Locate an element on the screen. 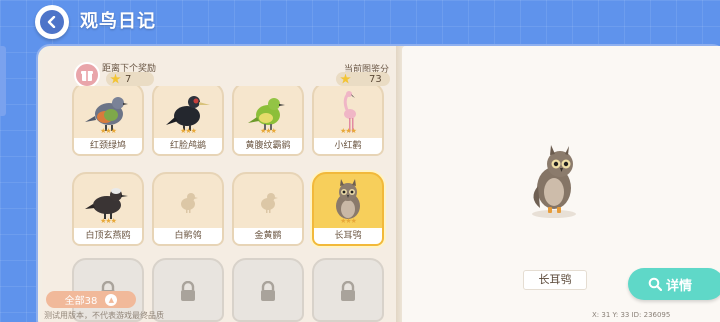  next-reward-pill: 7 is located at coordinates (130, 79).